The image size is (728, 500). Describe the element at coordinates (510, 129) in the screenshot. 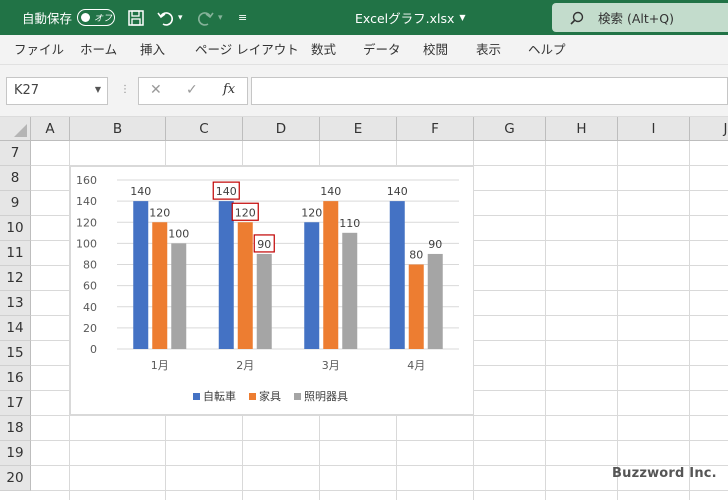

I see `column-header-g: G` at that location.